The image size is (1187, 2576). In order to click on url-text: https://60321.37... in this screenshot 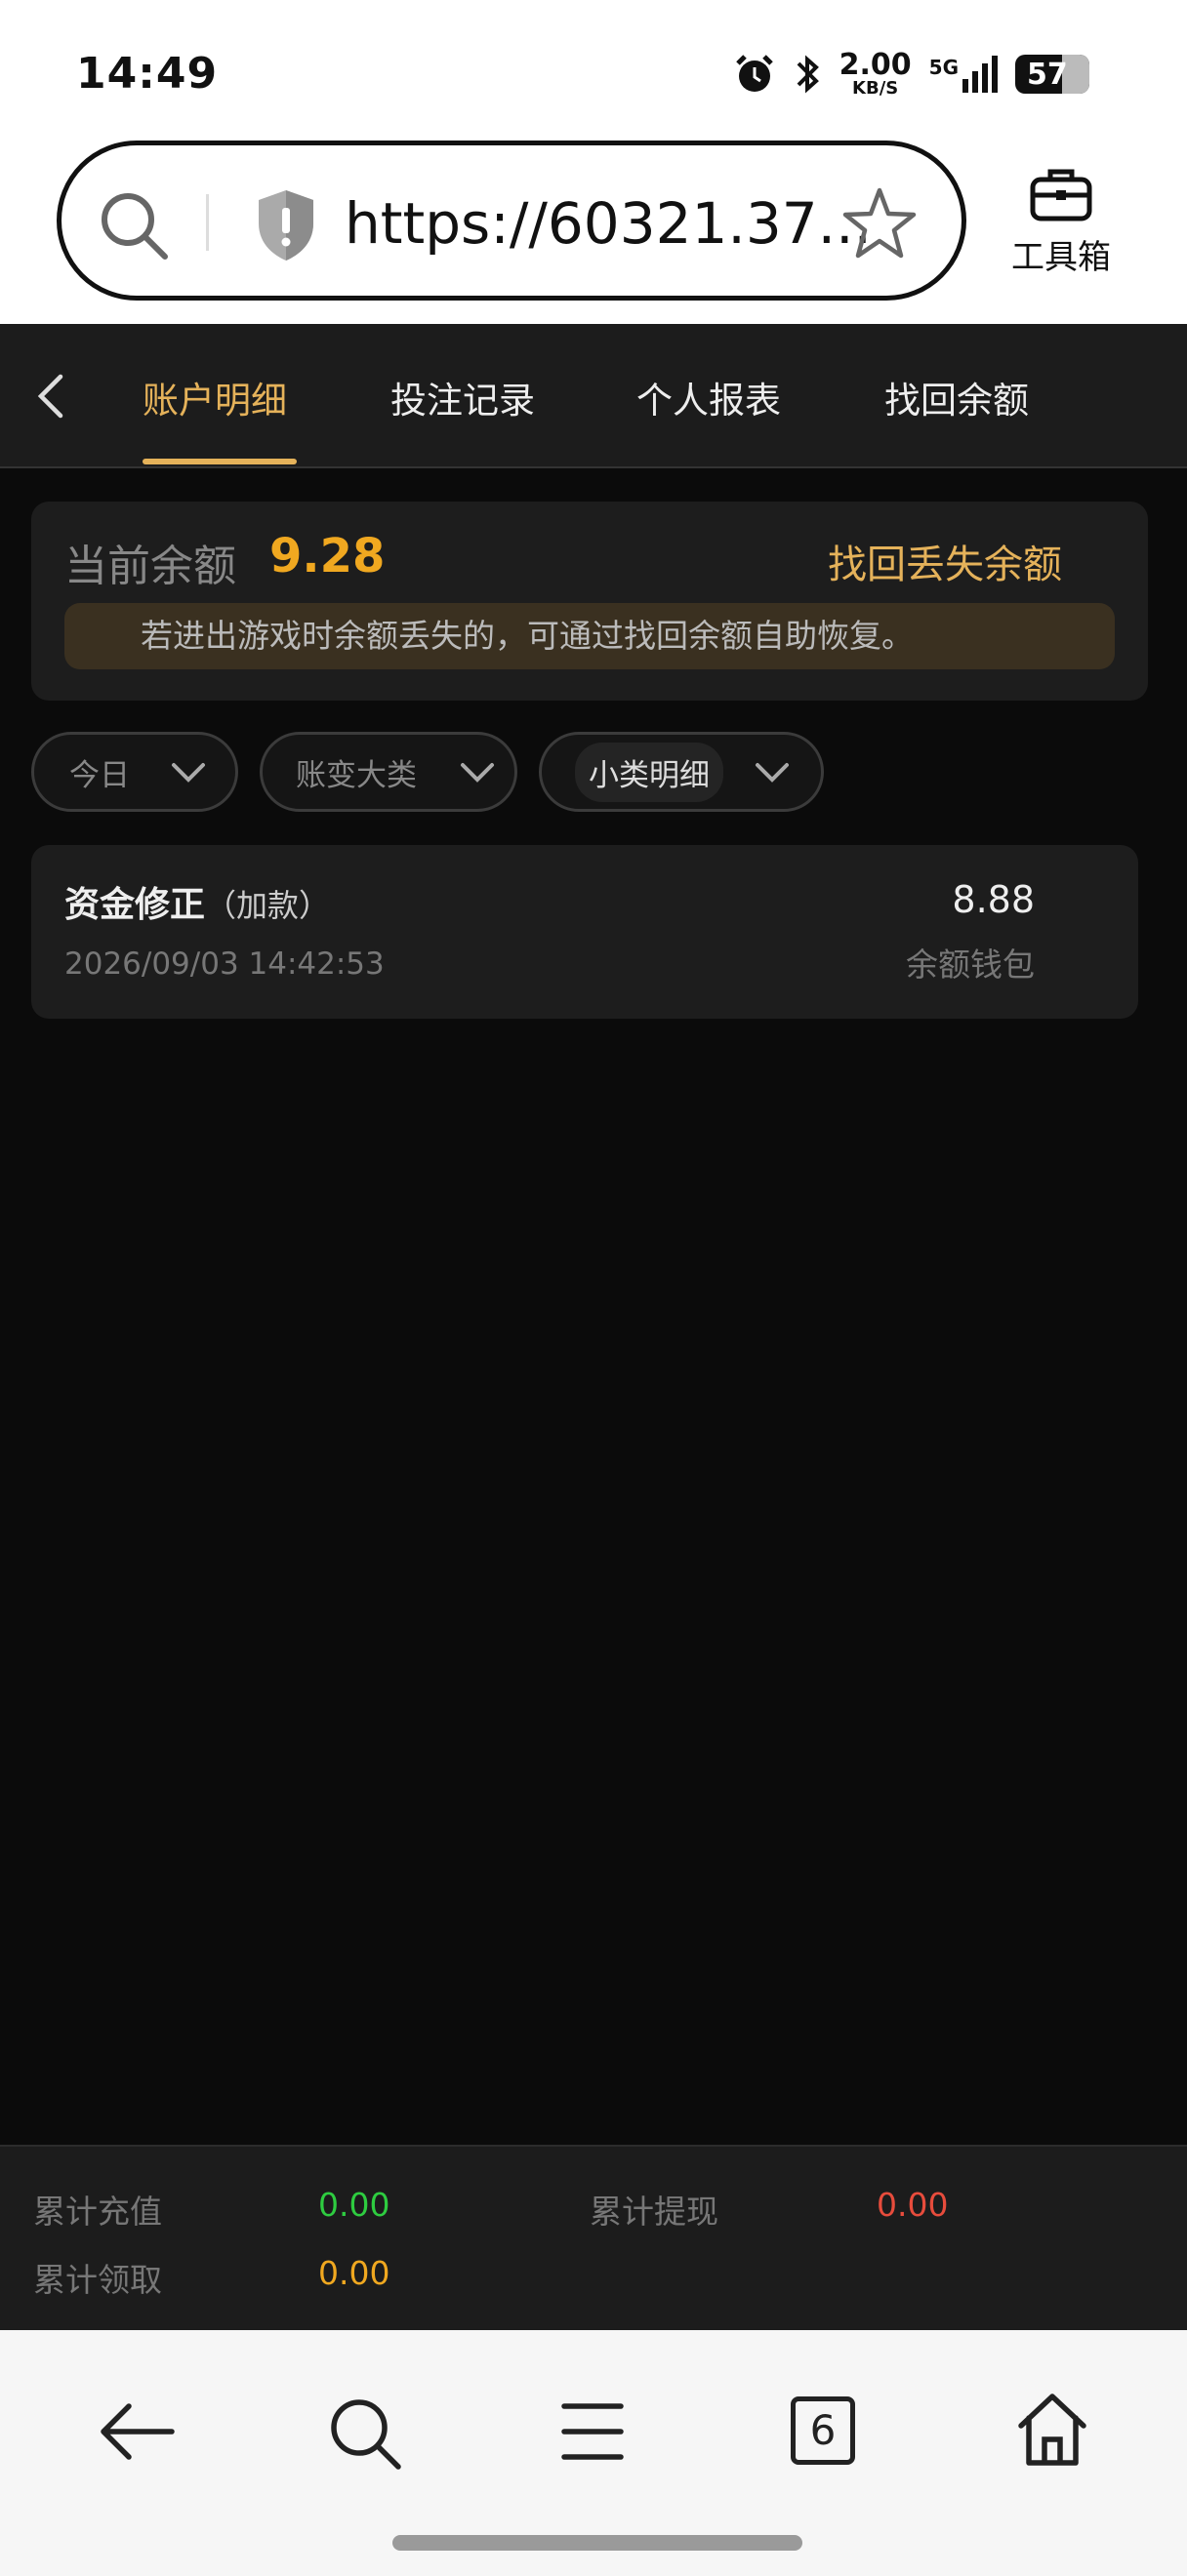, I will do `click(608, 223)`.